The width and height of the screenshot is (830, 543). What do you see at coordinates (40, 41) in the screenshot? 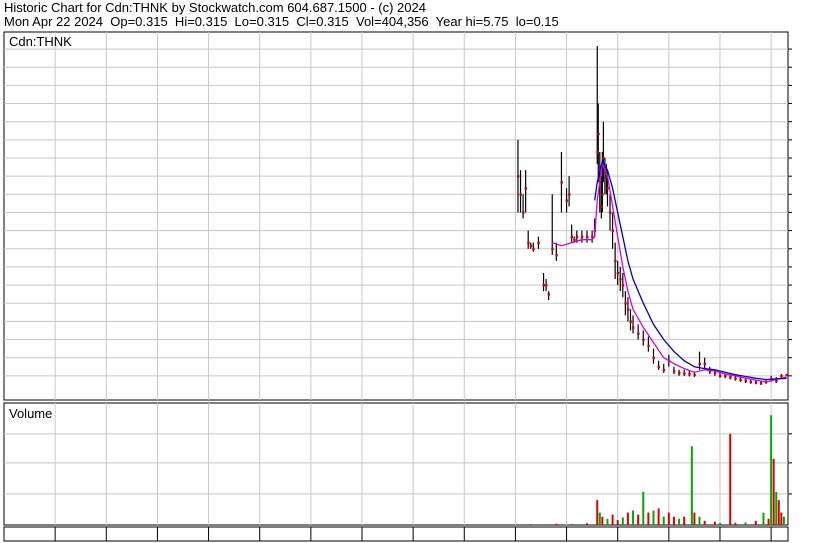
I see `price-panel-title: Cdn:THNK` at bounding box center [40, 41].